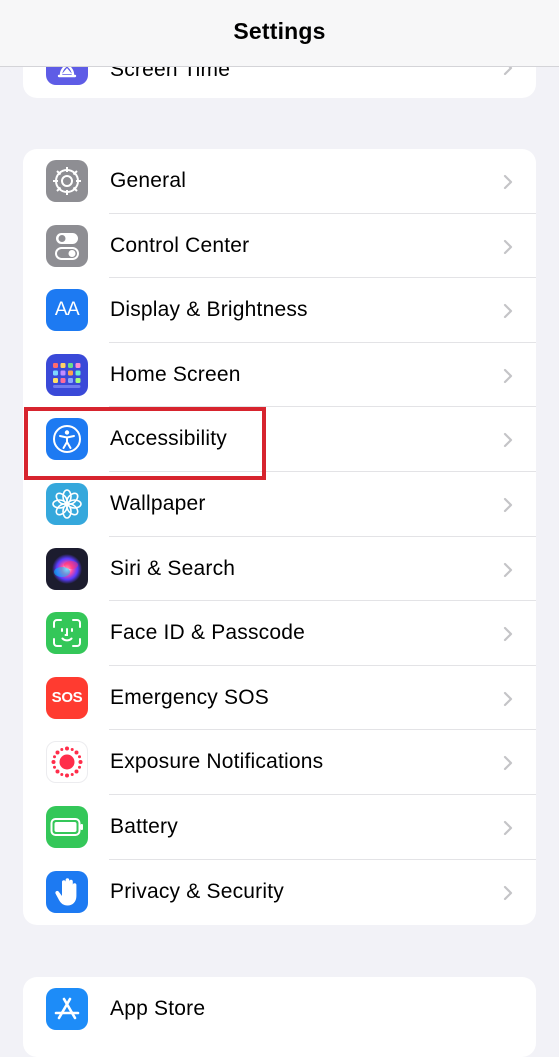 The height and width of the screenshot is (1057, 559). I want to click on page-title: Settings, so click(279, 31).